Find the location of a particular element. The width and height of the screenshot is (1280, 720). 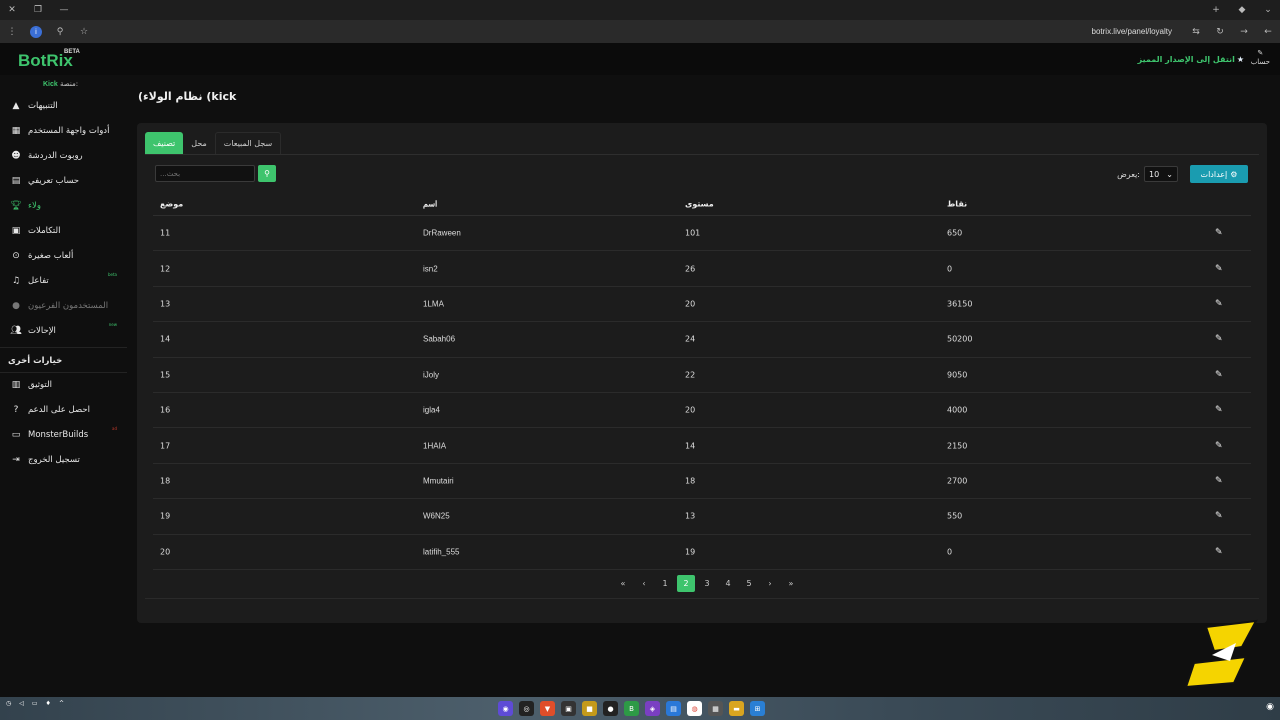

sidebar-item-monsterbuilds: ▭ MonsterBuilds ad is located at coordinates (63, 435).